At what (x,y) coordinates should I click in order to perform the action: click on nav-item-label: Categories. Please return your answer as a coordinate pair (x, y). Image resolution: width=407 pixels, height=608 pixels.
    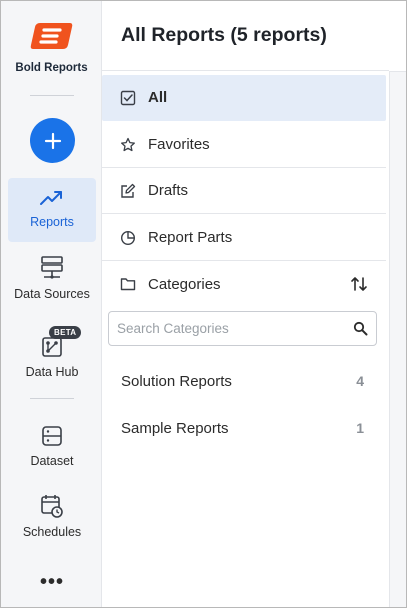
    Looking at the image, I should click on (184, 284).